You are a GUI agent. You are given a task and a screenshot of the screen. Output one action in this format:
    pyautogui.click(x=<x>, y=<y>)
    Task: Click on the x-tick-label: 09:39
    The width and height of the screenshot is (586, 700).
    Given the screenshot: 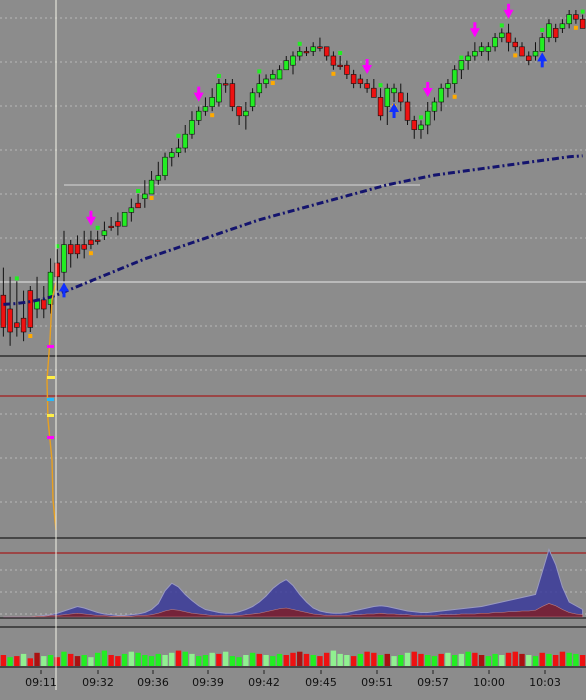 What is the action you would take?
    pyautogui.click(x=208, y=682)
    